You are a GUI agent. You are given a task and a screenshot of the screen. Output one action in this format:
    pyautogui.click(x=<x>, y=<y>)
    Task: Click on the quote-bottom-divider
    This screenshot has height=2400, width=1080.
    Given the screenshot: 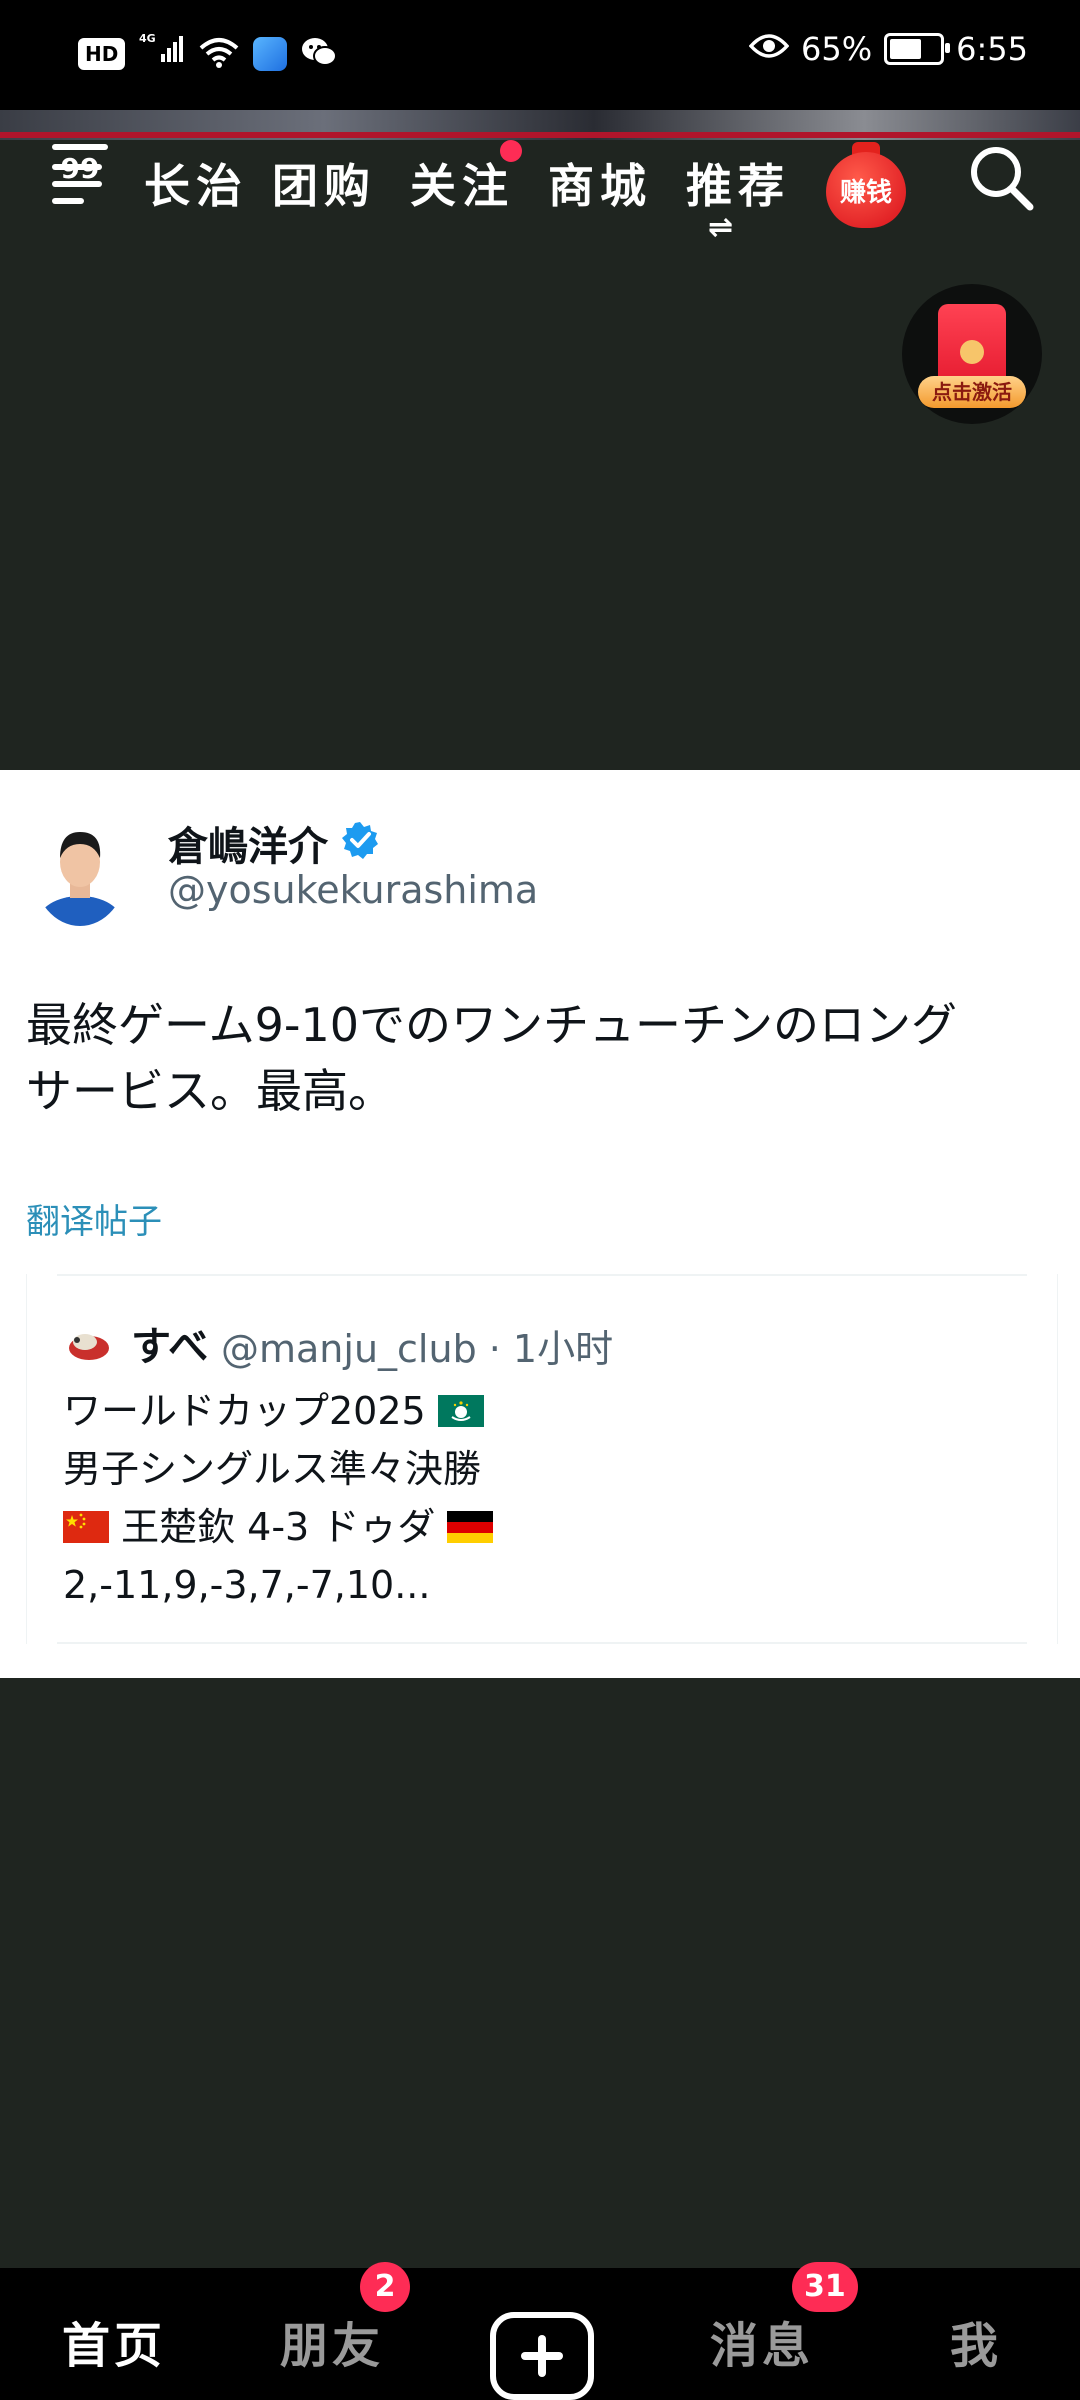 What is the action you would take?
    pyautogui.click(x=542, y=1643)
    